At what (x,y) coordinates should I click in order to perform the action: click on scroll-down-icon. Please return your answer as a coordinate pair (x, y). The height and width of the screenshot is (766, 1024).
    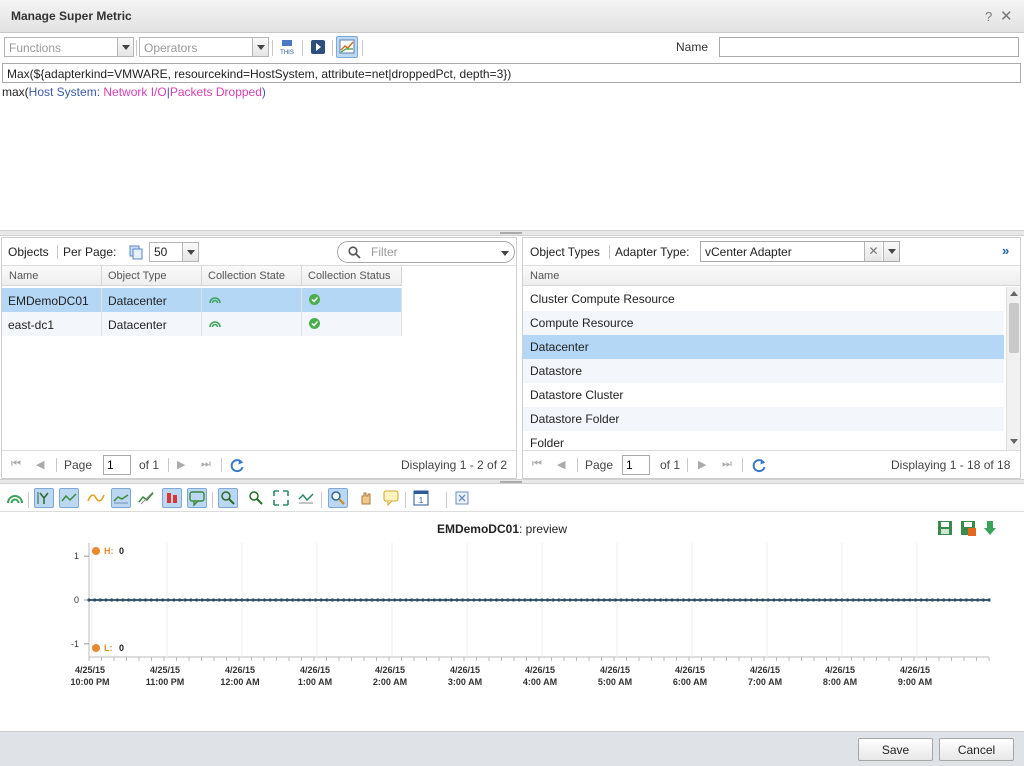
    Looking at the image, I should click on (1014, 441).